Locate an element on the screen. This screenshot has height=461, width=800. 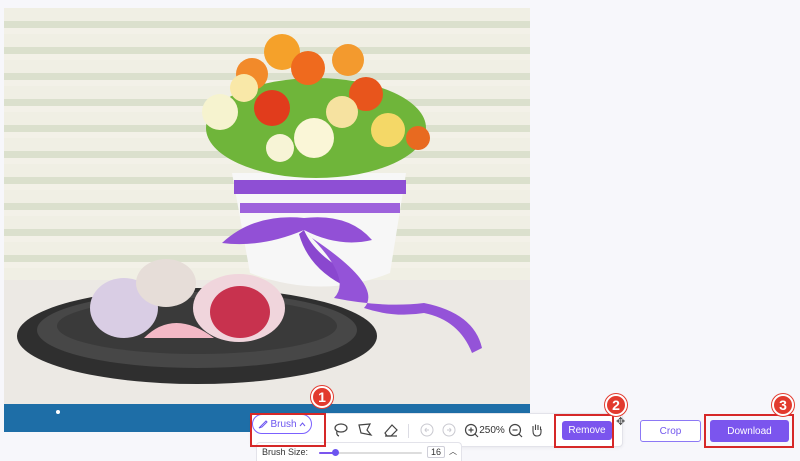
callout-box-download is located at coordinates (749, 431).